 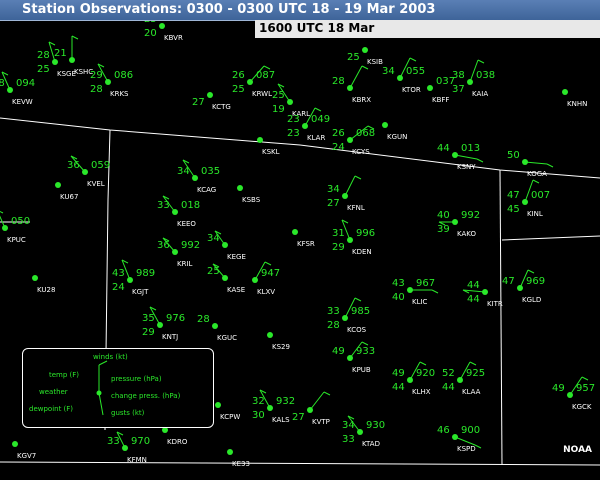 What do you see at coordinates (102, 388) in the screenshot?
I see `legend-station-model` at bounding box center [102, 388].